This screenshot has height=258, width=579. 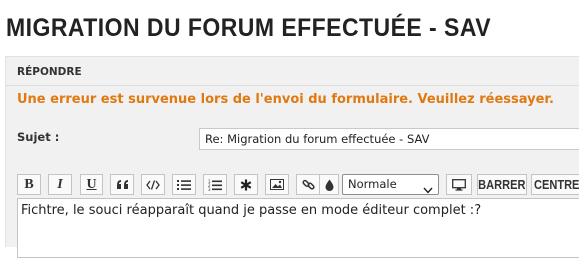 I want to click on list-item-star-icon, so click(x=246, y=185).